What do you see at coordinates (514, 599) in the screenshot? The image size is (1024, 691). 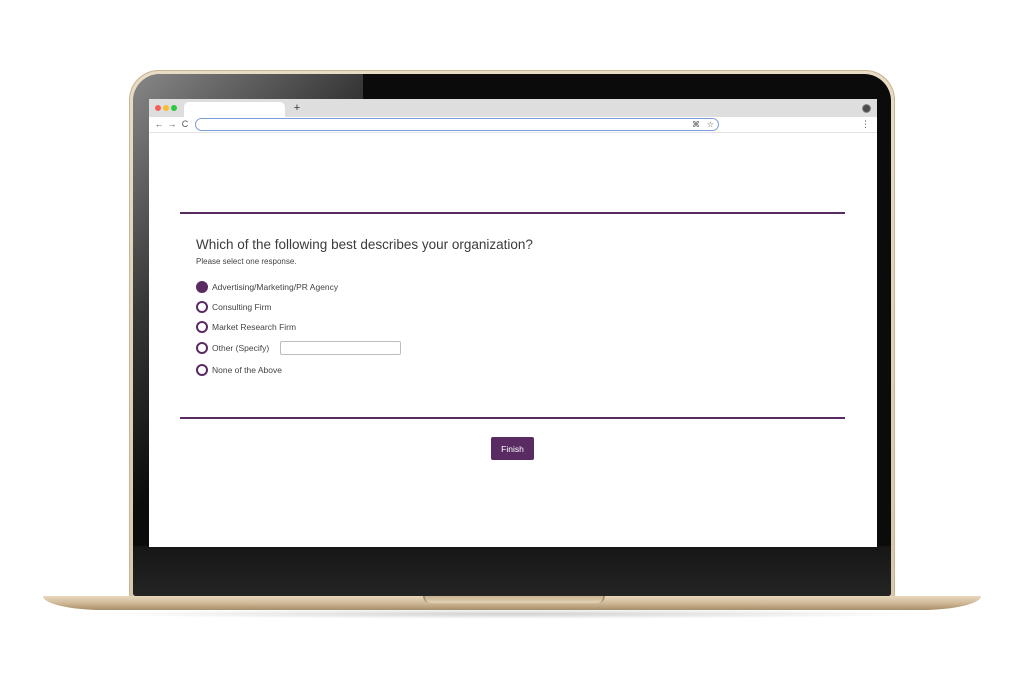 I see `laptop-notch` at bounding box center [514, 599].